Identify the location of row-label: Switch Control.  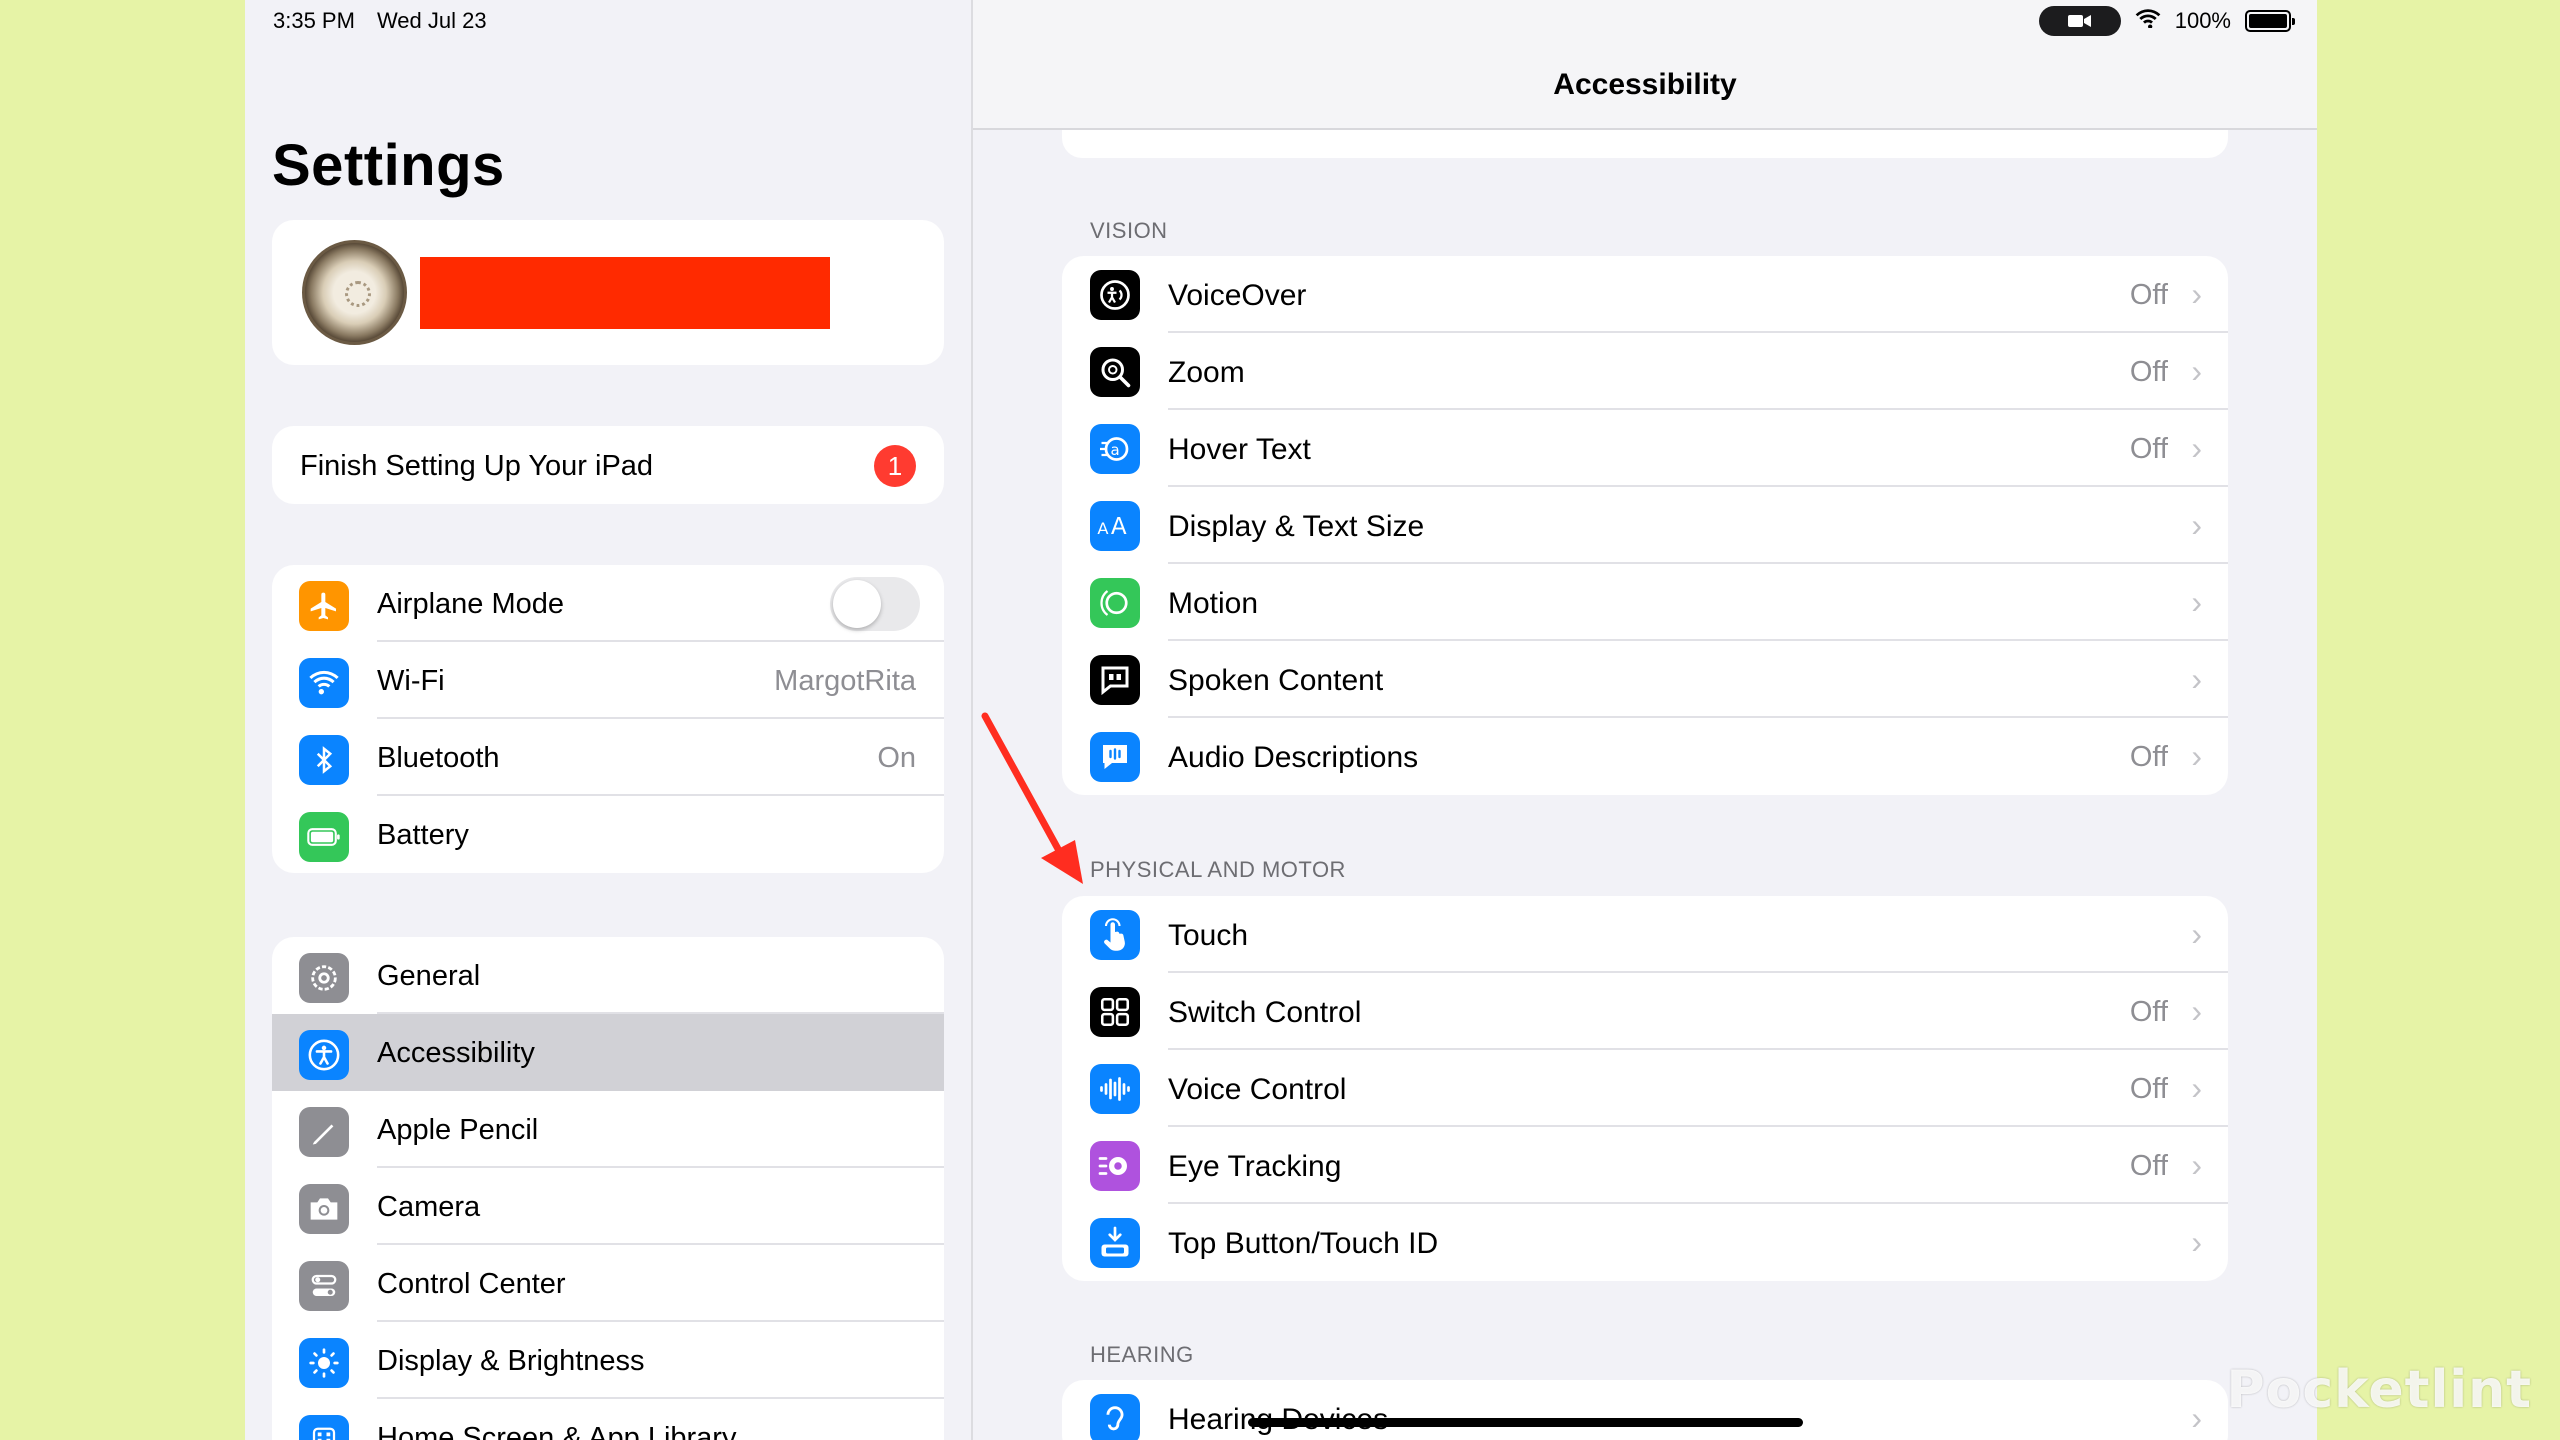
(1265, 1012).